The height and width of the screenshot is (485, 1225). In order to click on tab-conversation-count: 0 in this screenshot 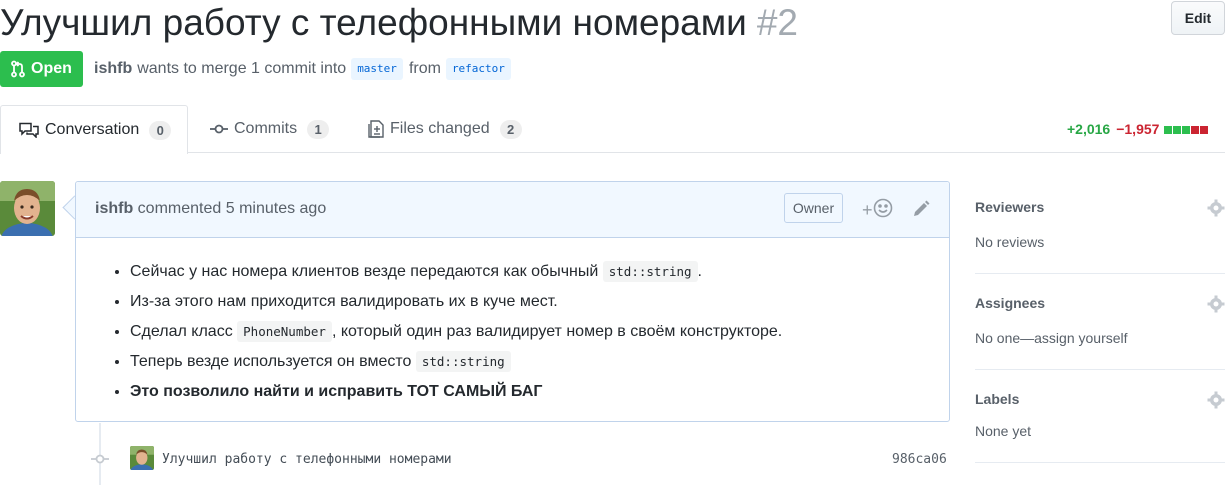, I will do `click(160, 130)`.